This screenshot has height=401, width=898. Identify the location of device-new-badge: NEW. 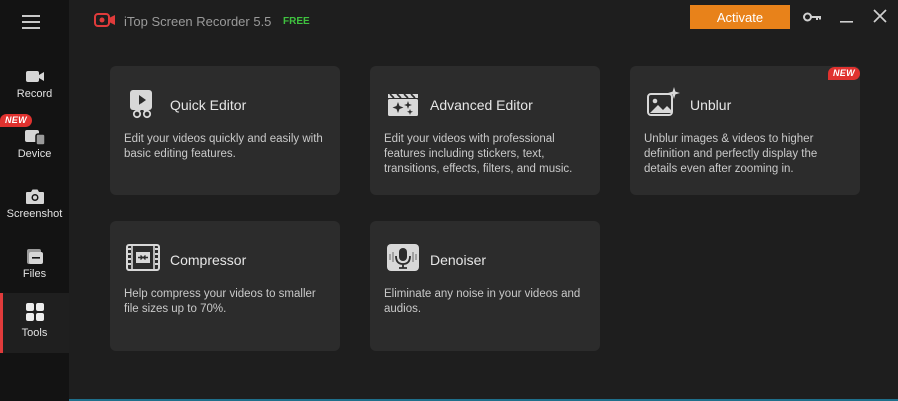
(16, 120).